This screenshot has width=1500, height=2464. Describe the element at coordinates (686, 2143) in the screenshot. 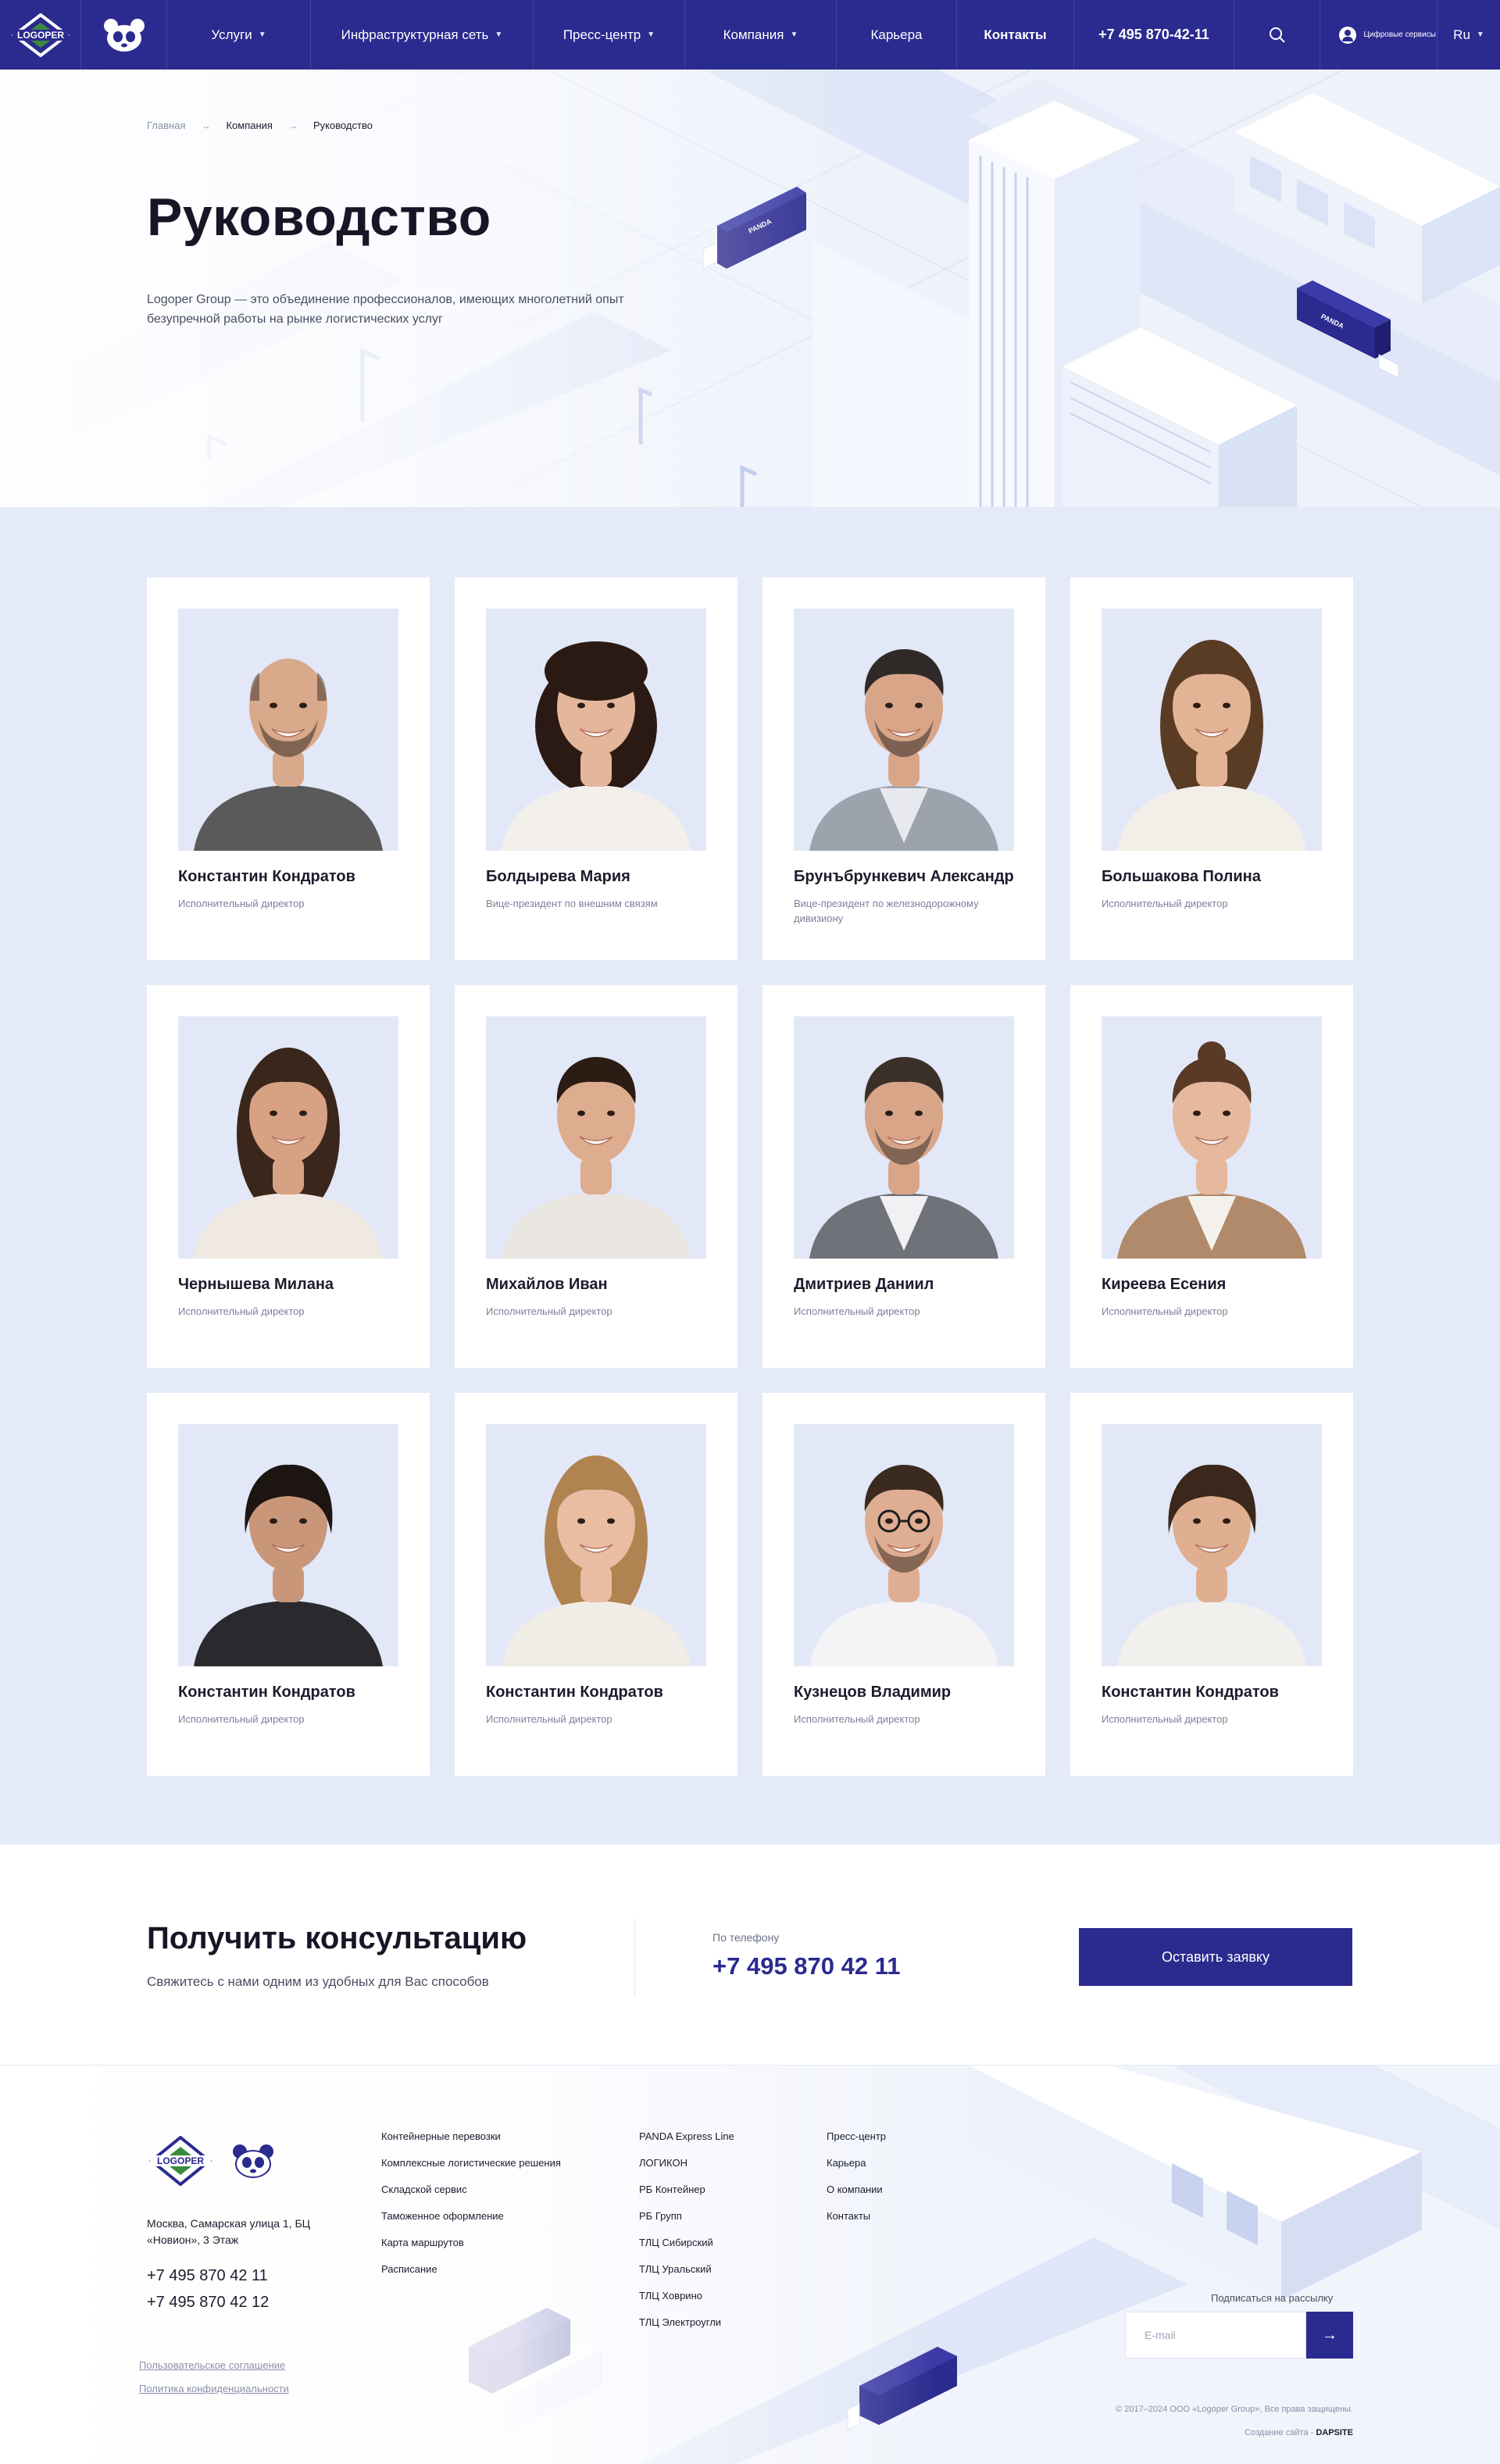

I see `footer-link: PANDA Express Line` at that location.